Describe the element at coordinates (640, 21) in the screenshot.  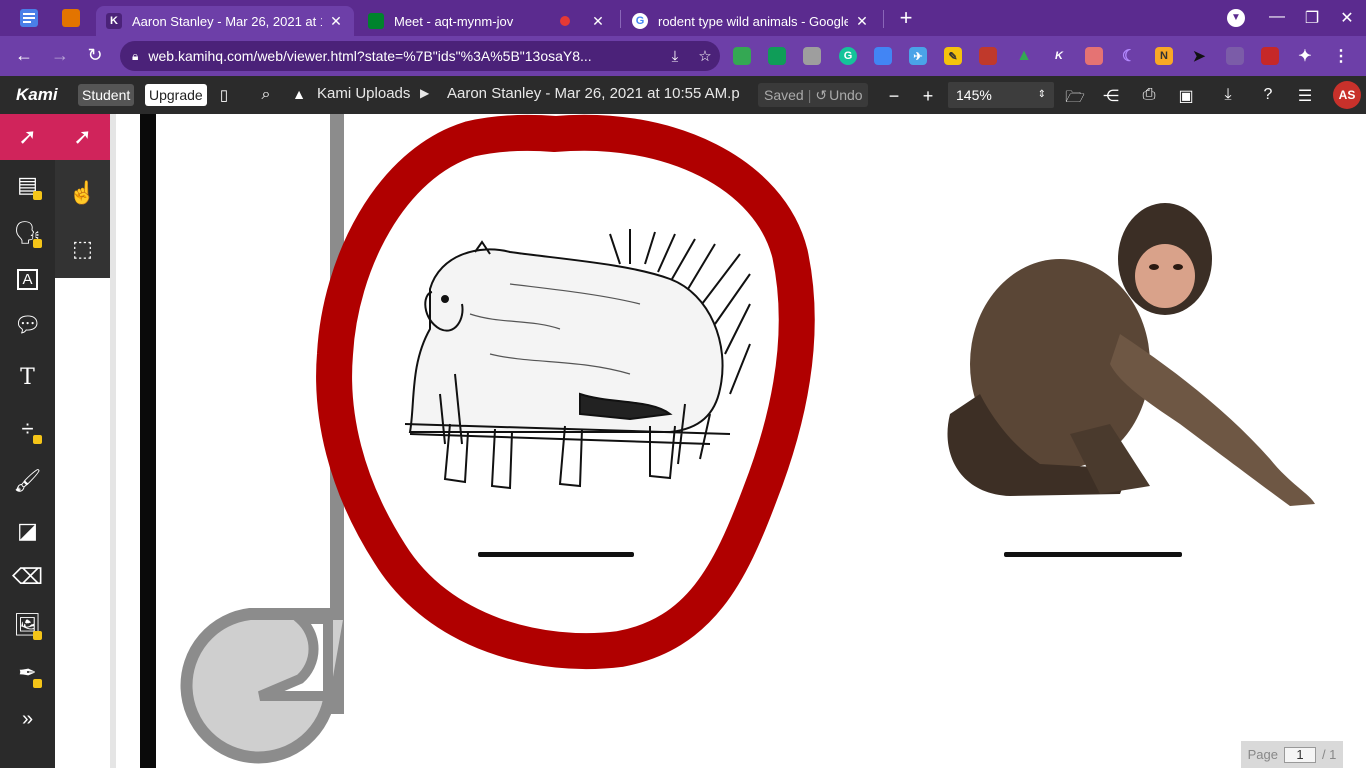
I see `google-favicon-icon: G` at that location.